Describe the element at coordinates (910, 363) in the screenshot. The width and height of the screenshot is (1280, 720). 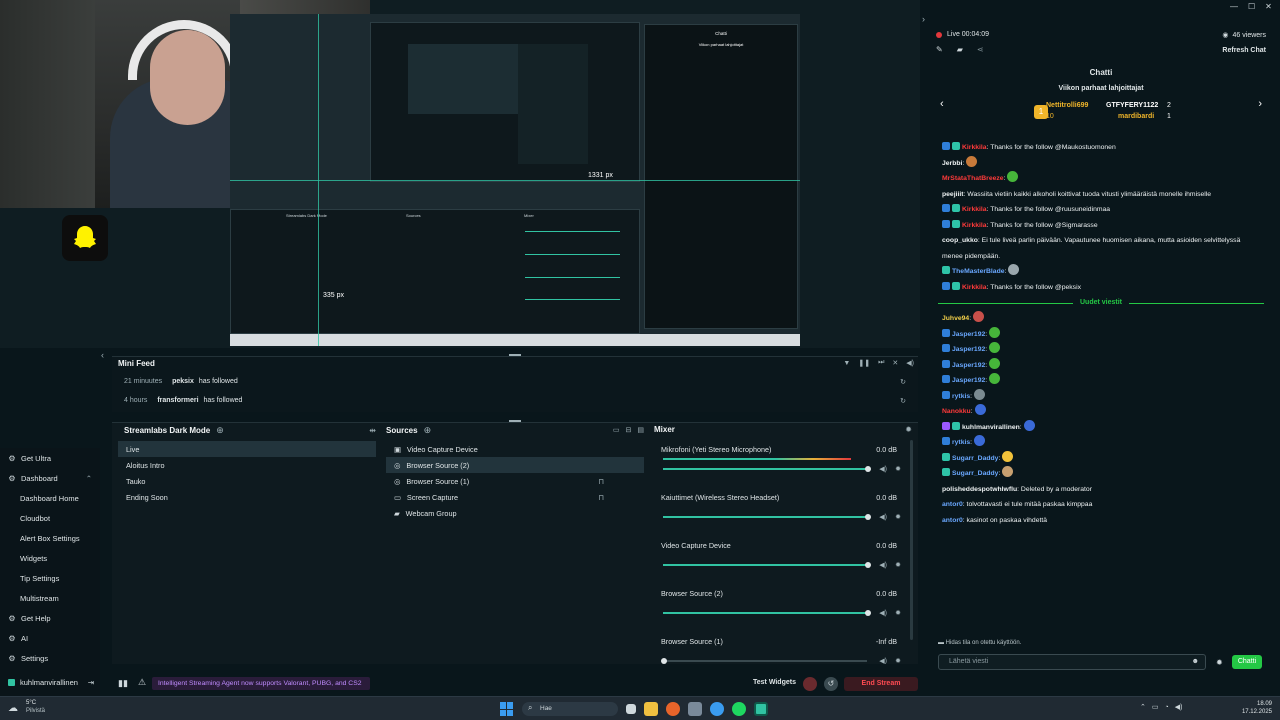
I see `volume-icon: ◀)` at that location.